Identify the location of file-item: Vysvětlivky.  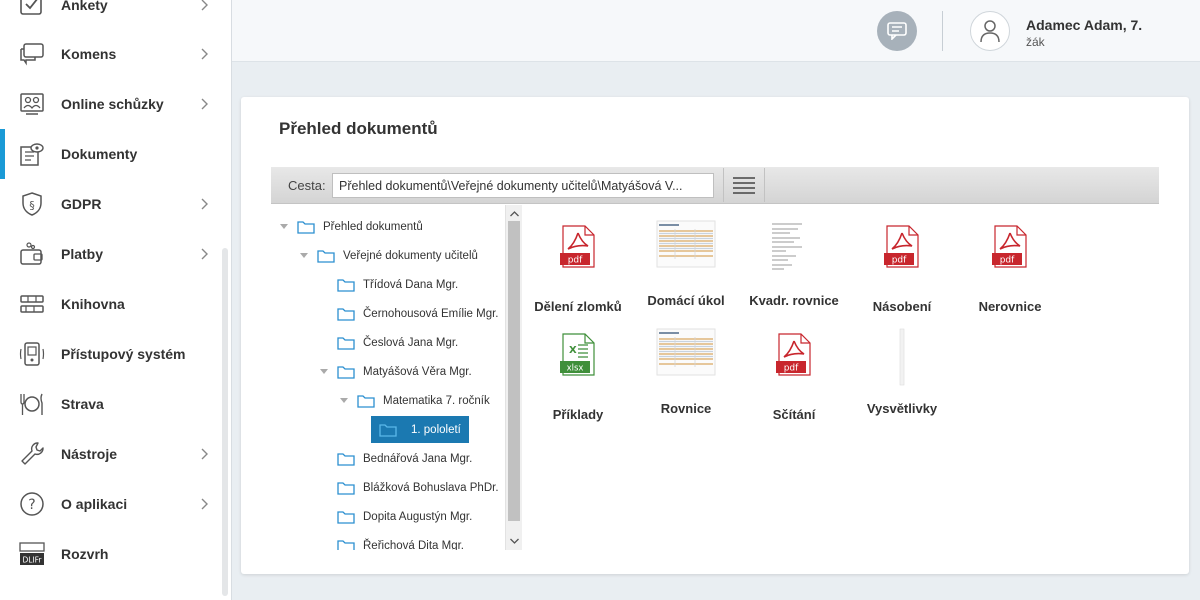
(902, 377).